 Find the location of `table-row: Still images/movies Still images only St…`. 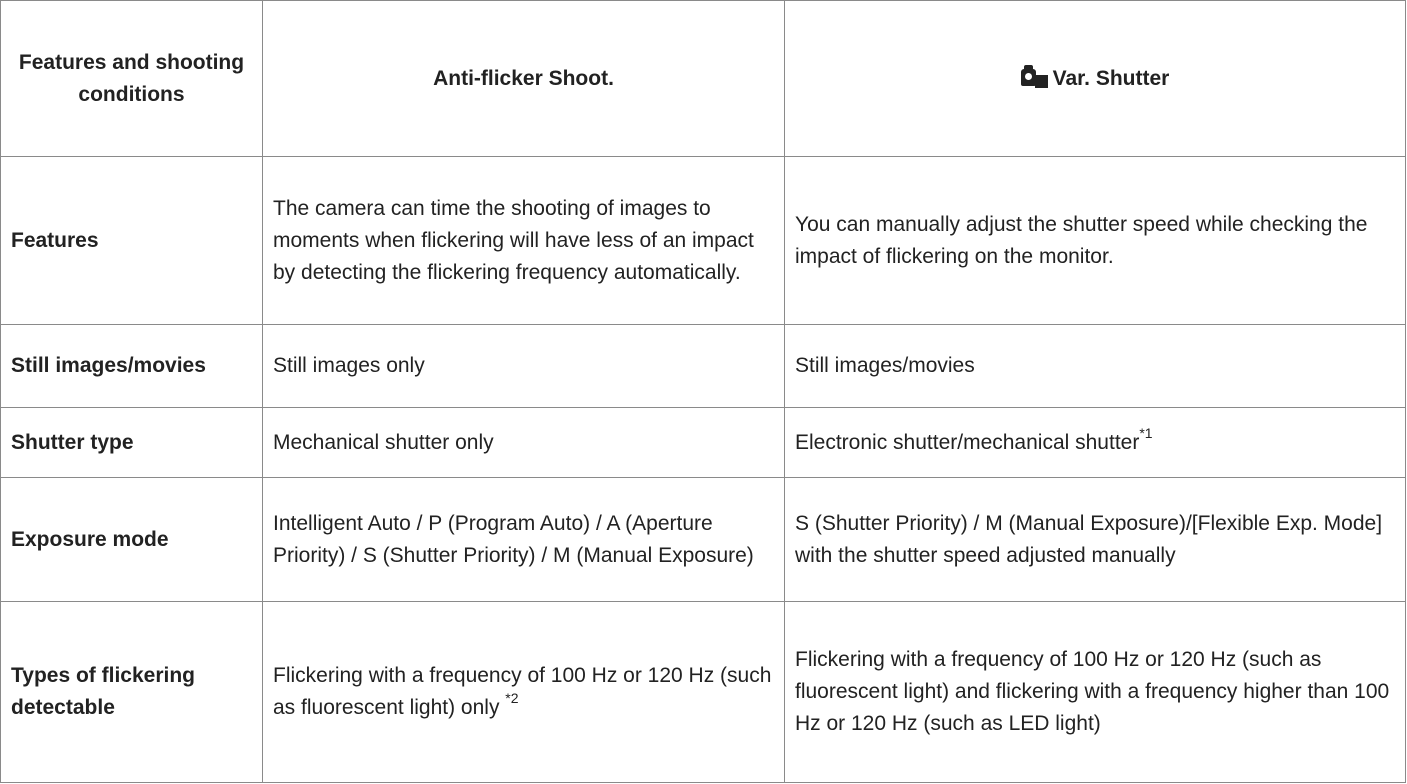

table-row: Still images/movies Still images only St… is located at coordinates (703, 366).